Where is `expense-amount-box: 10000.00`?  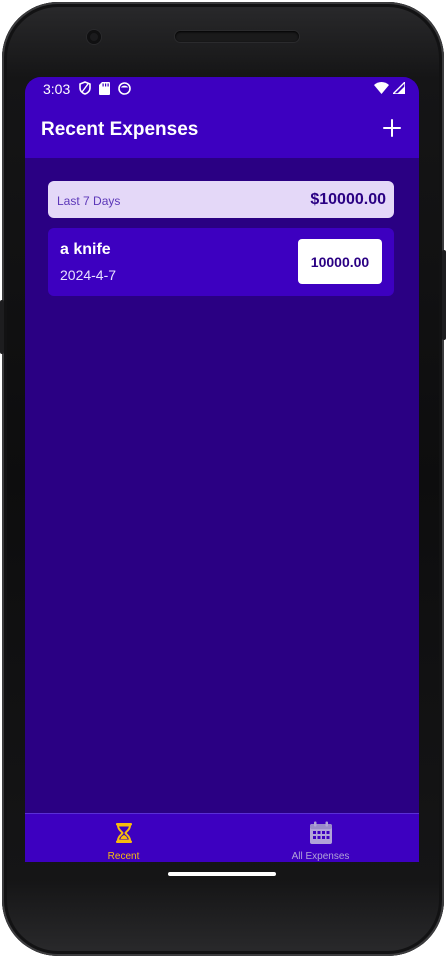 expense-amount-box: 10000.00 is located at coordinates (340, 261).